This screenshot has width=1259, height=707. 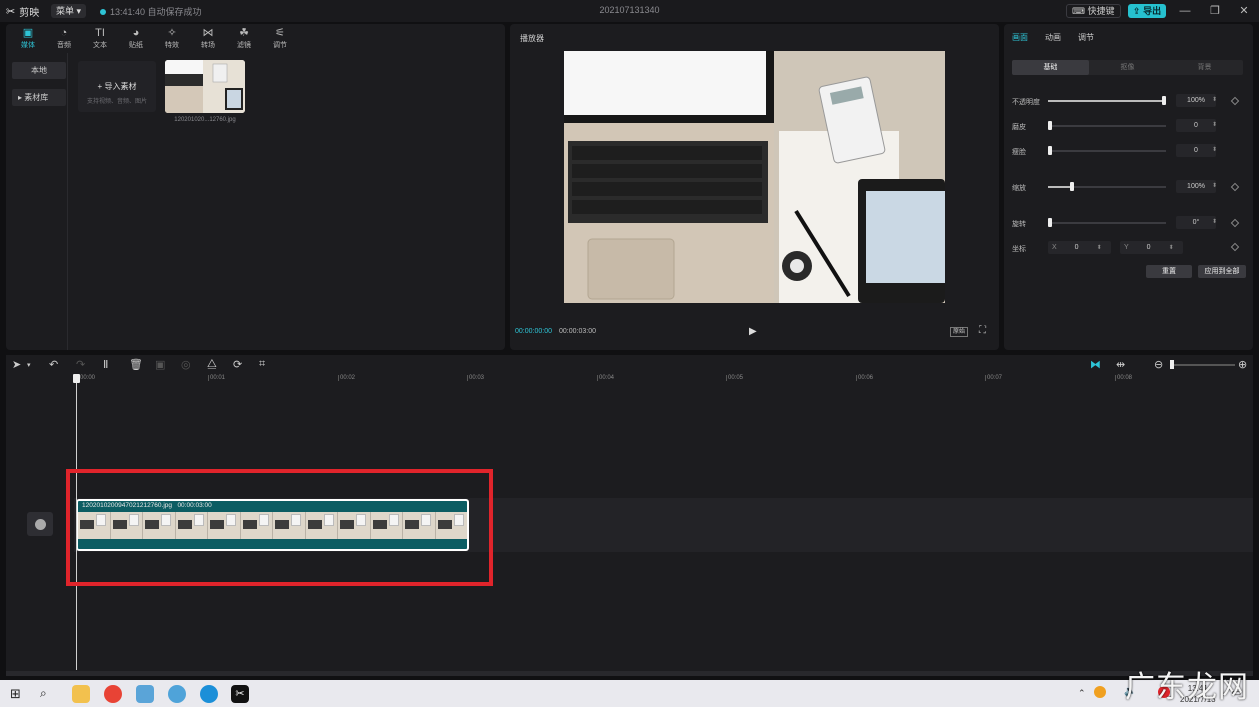 I want to click on zoom-out-icon: ⊖, so click(x=1158, y=364).